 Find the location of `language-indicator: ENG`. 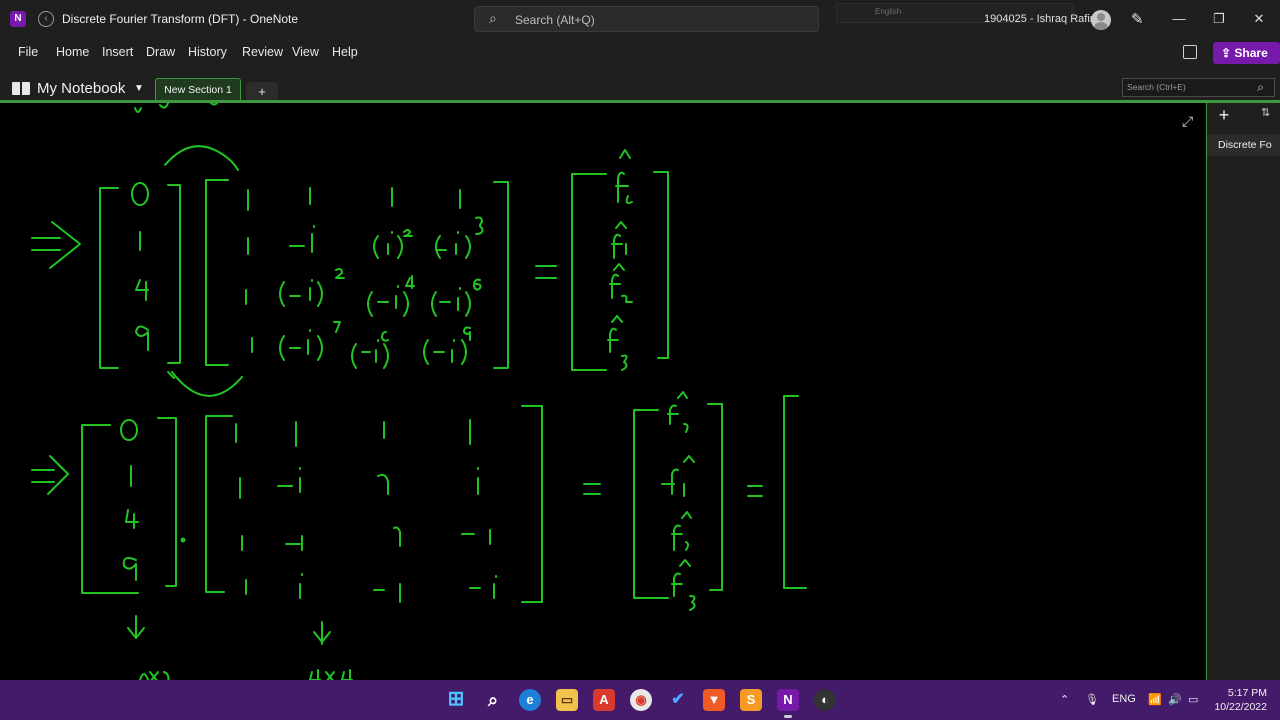

language-indicator: ENG is located at coordinates (1124, 699).